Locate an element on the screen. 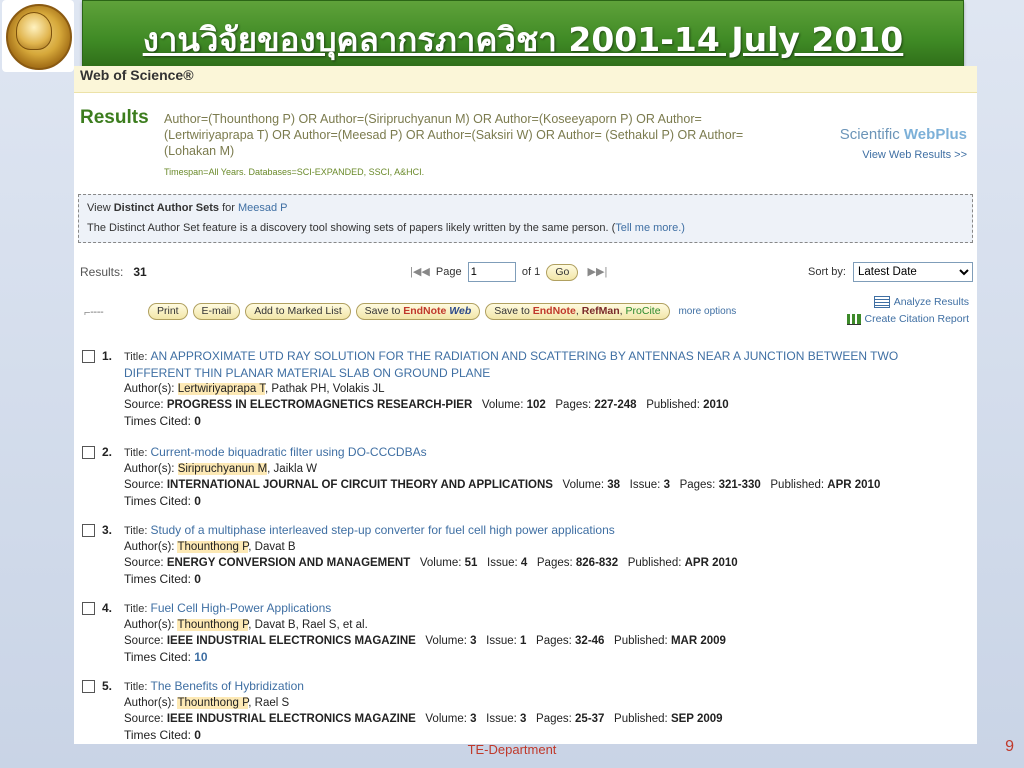 The image size is (1024, 768). tell-me-more-link: Tell me more. is located at coordinates (648, 228).